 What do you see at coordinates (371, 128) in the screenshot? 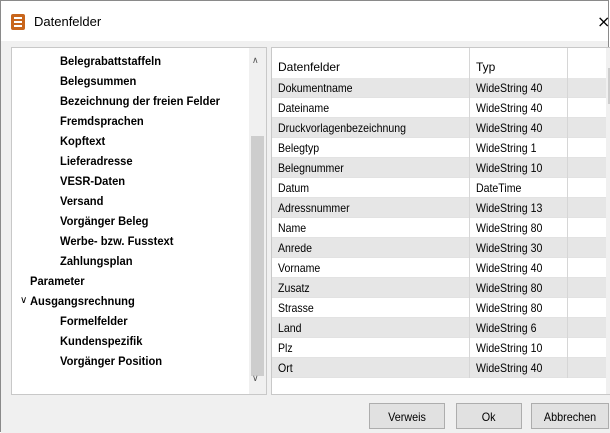
I see `field-name-cell: Druckvorlagenbezeichnung` at bounding box center [371, 128].